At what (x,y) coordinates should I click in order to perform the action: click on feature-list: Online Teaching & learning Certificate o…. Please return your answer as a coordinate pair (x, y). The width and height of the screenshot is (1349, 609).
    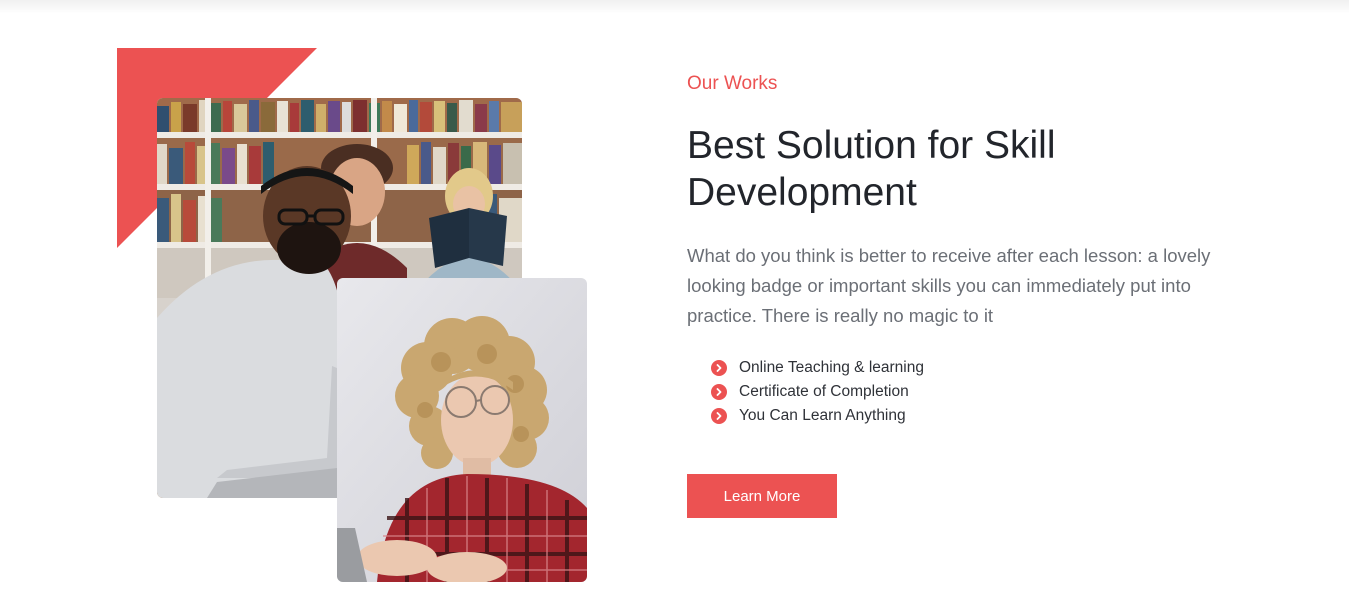
    Looking at the image, I should click on (817, 392).